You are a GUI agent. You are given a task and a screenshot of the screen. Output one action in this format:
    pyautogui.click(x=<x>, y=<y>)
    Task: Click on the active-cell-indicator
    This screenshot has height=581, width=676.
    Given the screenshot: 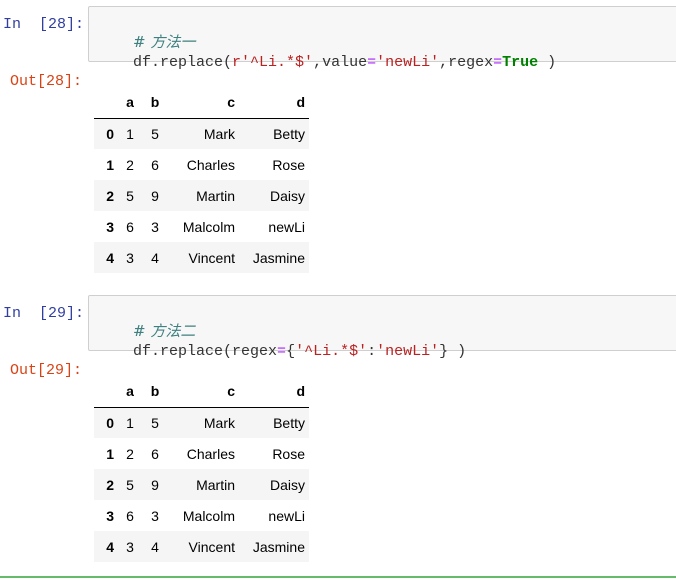 What is the action you would take?
    pyautogui.click(x=338, y=577)
    